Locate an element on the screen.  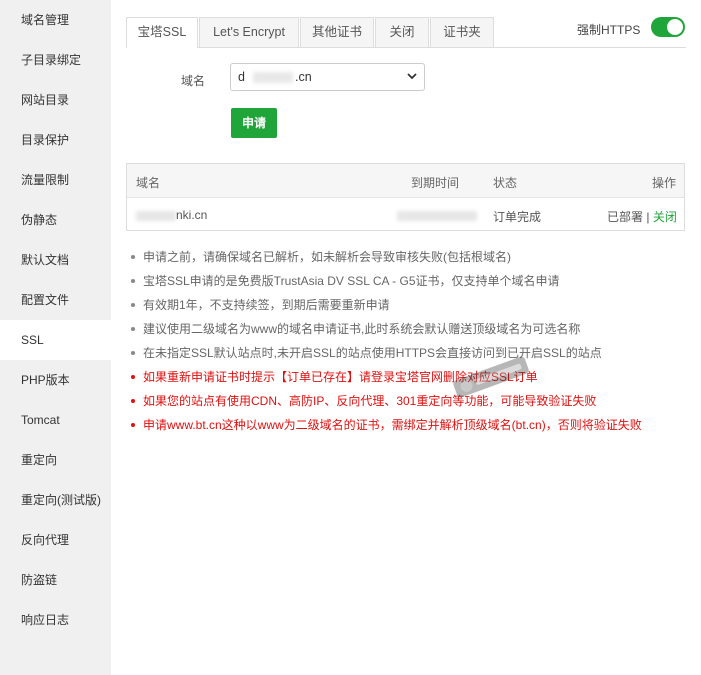
sidebar-item-domain-management: 域名管理 is located at coordinates (55, 20).